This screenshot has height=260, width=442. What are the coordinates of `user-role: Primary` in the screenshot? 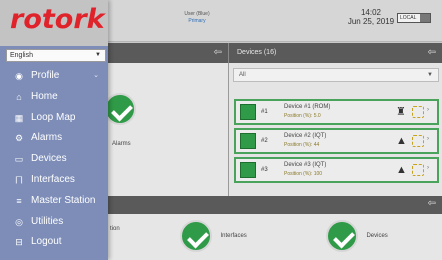 It's located at (197, 21).